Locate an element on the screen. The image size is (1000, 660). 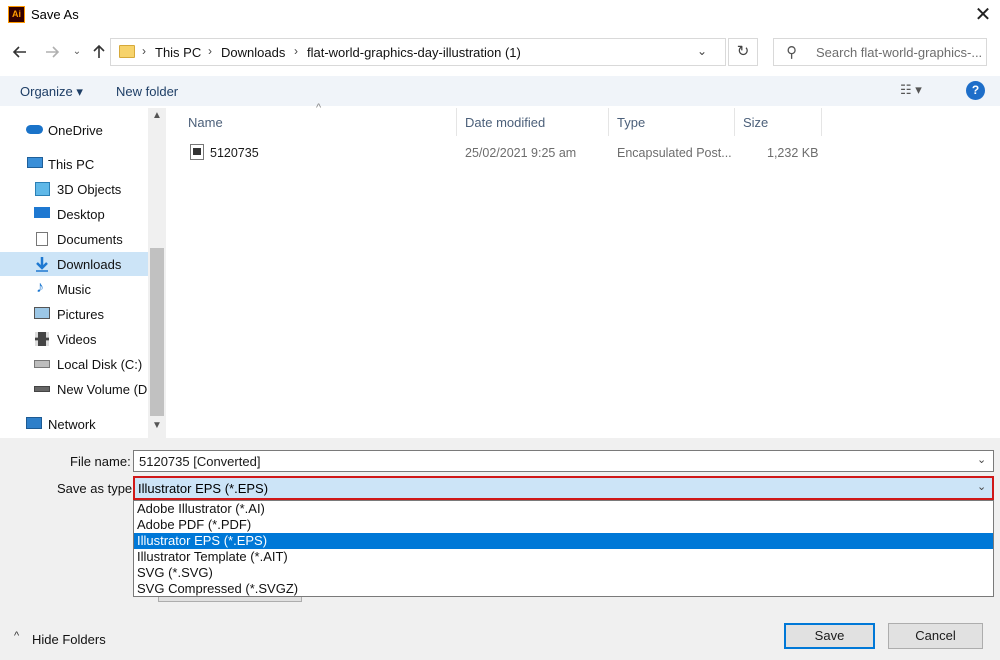
sidebar-item-this-pc: This PC is located at coordinates (74, 164).